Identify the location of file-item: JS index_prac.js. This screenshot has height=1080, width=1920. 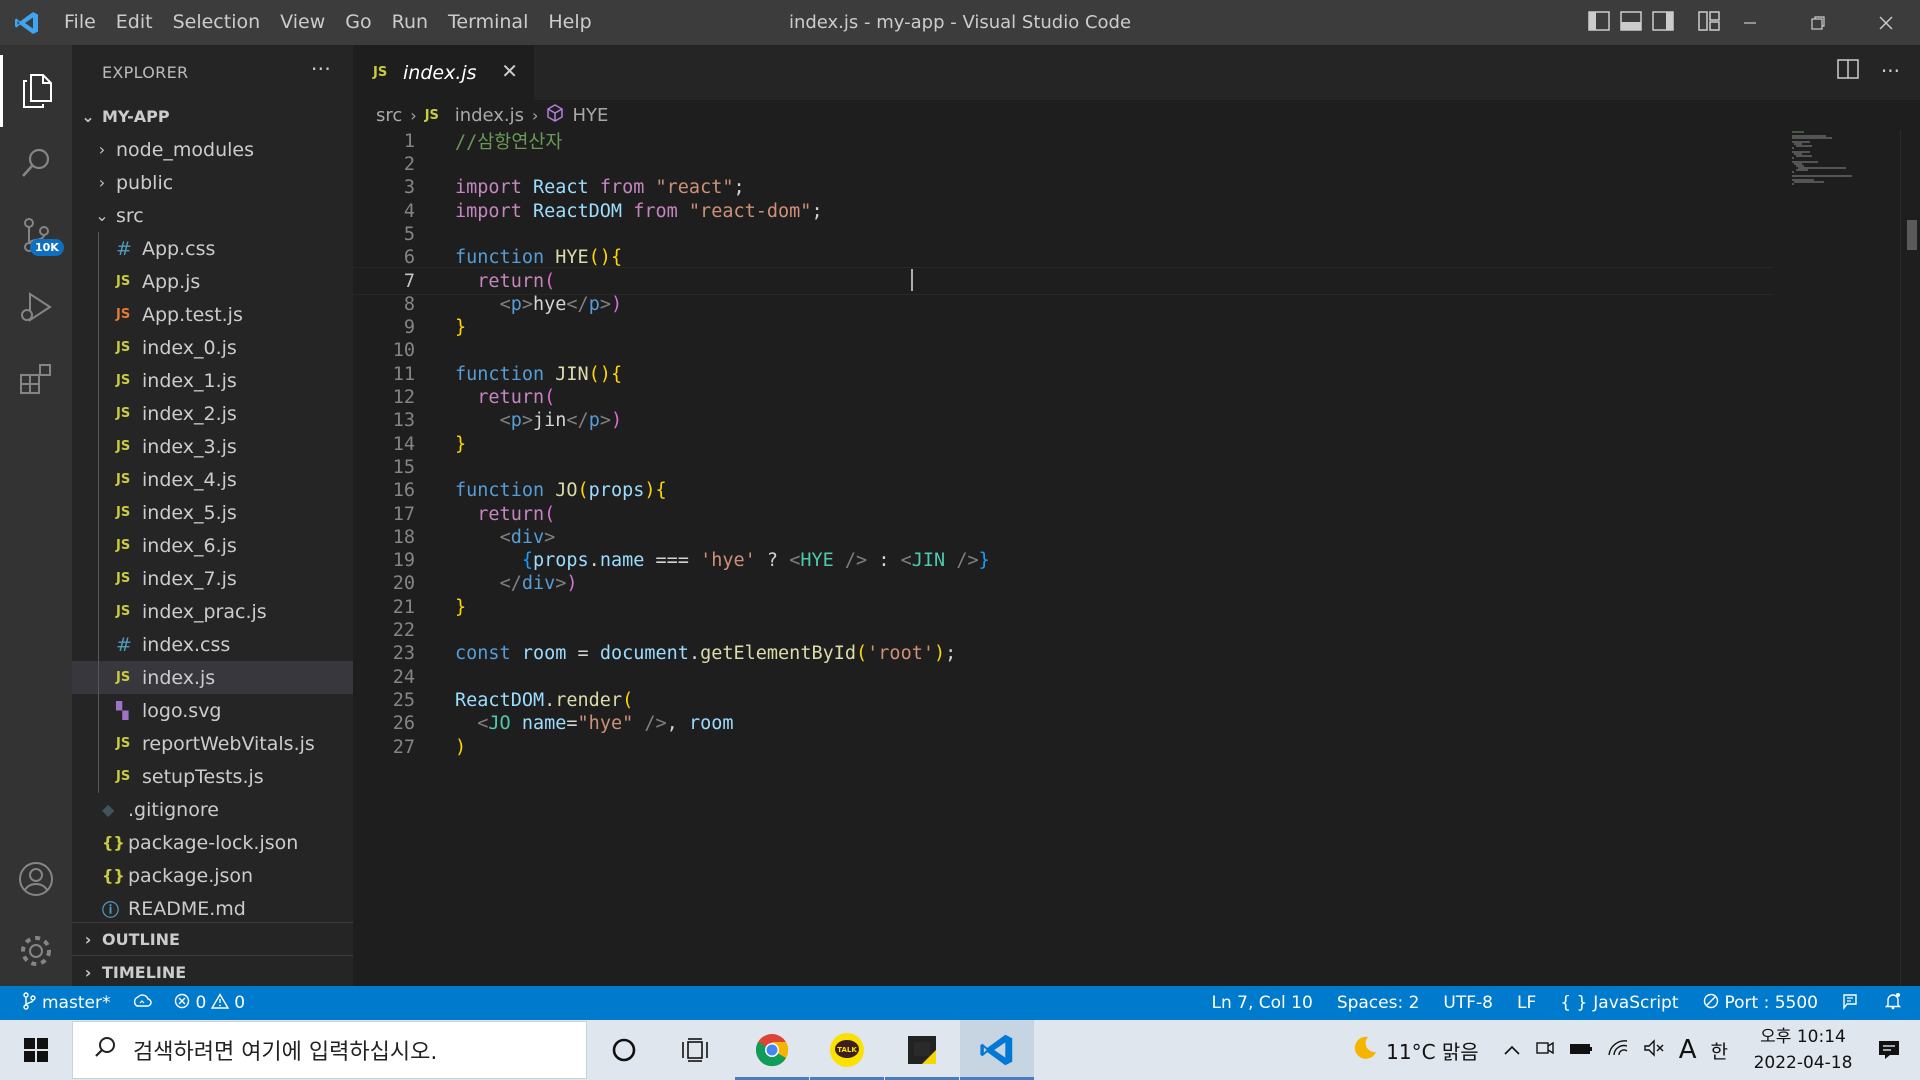
(212, 611).